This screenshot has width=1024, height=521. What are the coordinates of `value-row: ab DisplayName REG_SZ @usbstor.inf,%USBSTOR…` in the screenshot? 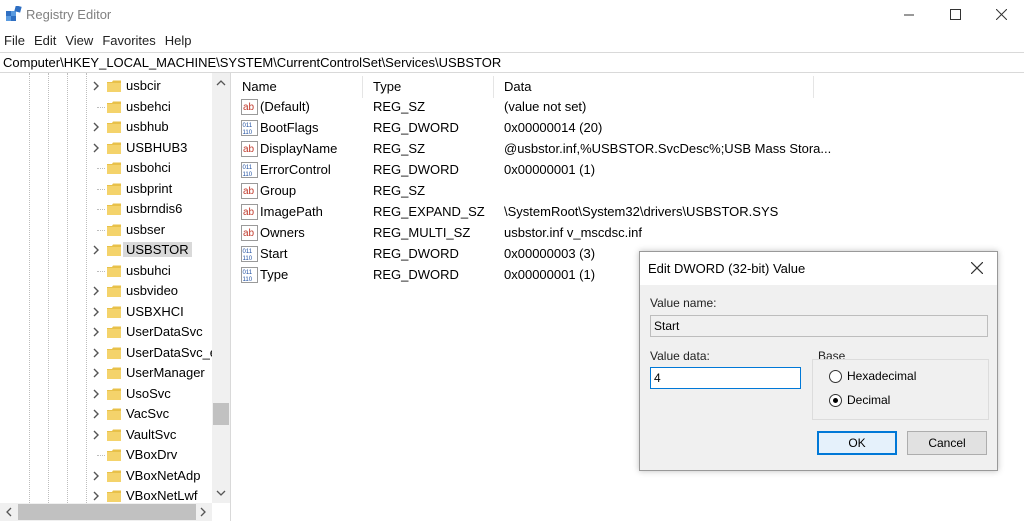 It's located at (628, 149).